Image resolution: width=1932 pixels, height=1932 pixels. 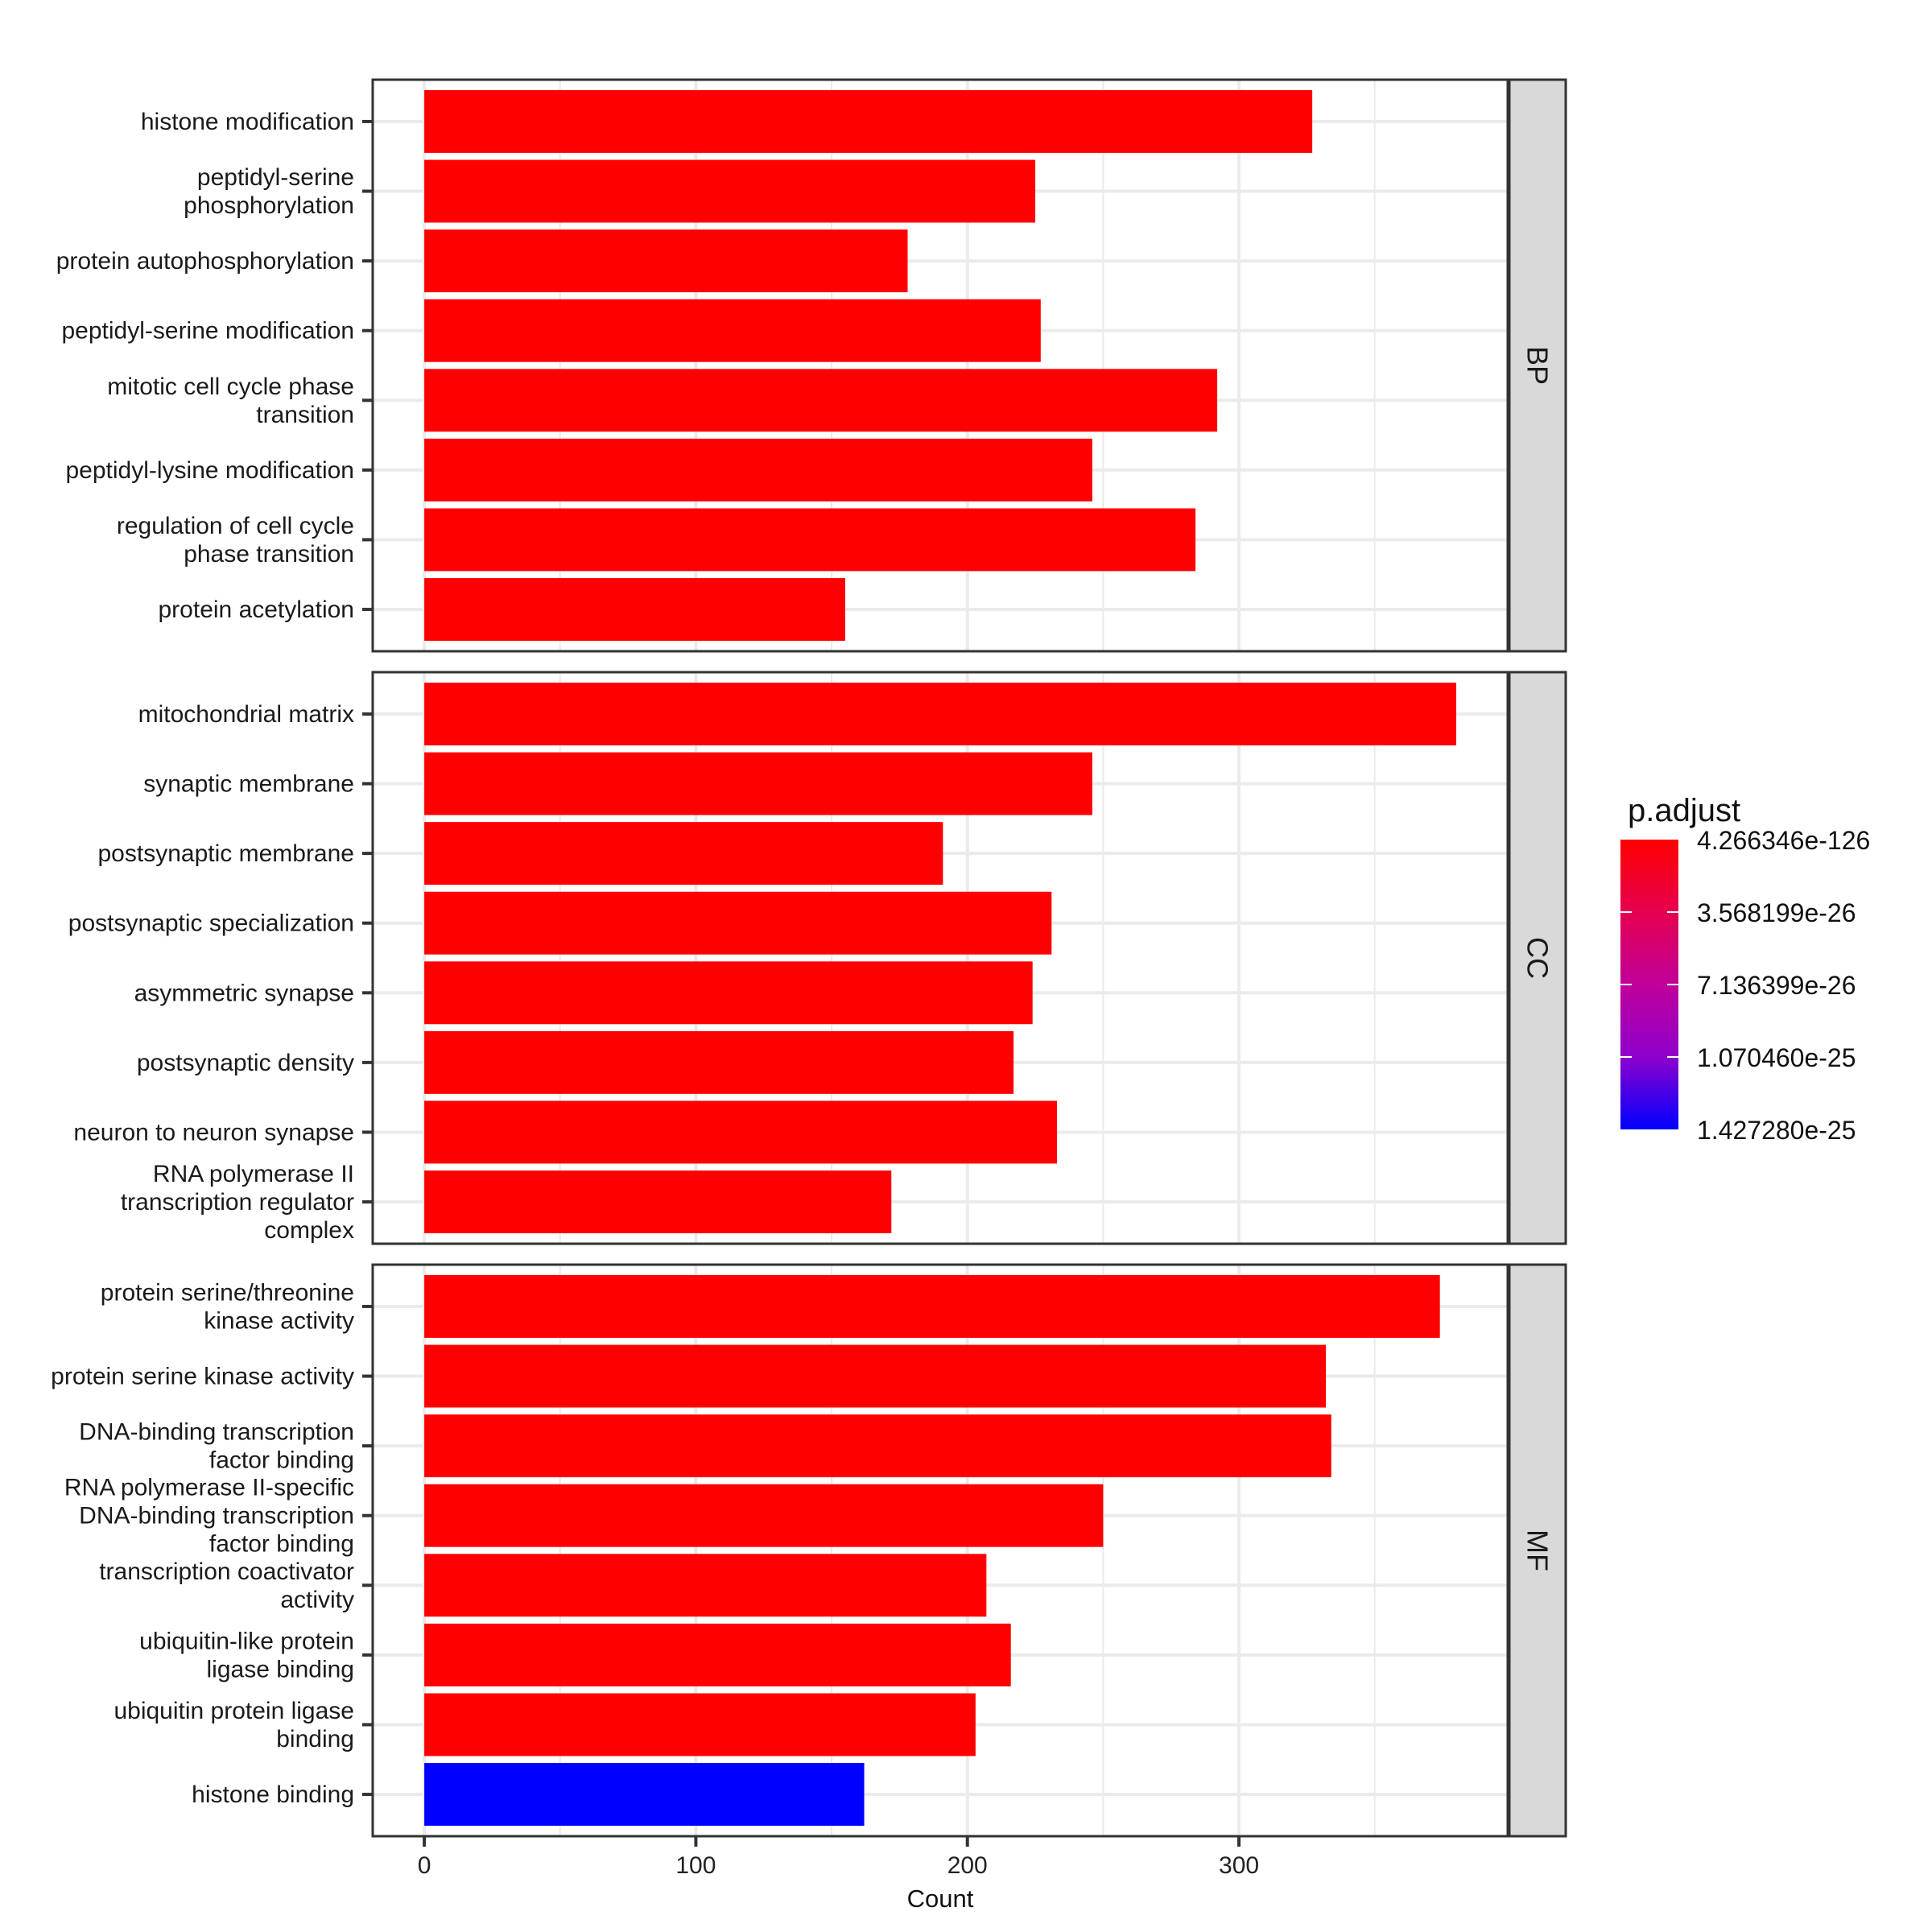 I want to click on y-tick-label: postsynaptic membrane, so click(x=226, y=853).